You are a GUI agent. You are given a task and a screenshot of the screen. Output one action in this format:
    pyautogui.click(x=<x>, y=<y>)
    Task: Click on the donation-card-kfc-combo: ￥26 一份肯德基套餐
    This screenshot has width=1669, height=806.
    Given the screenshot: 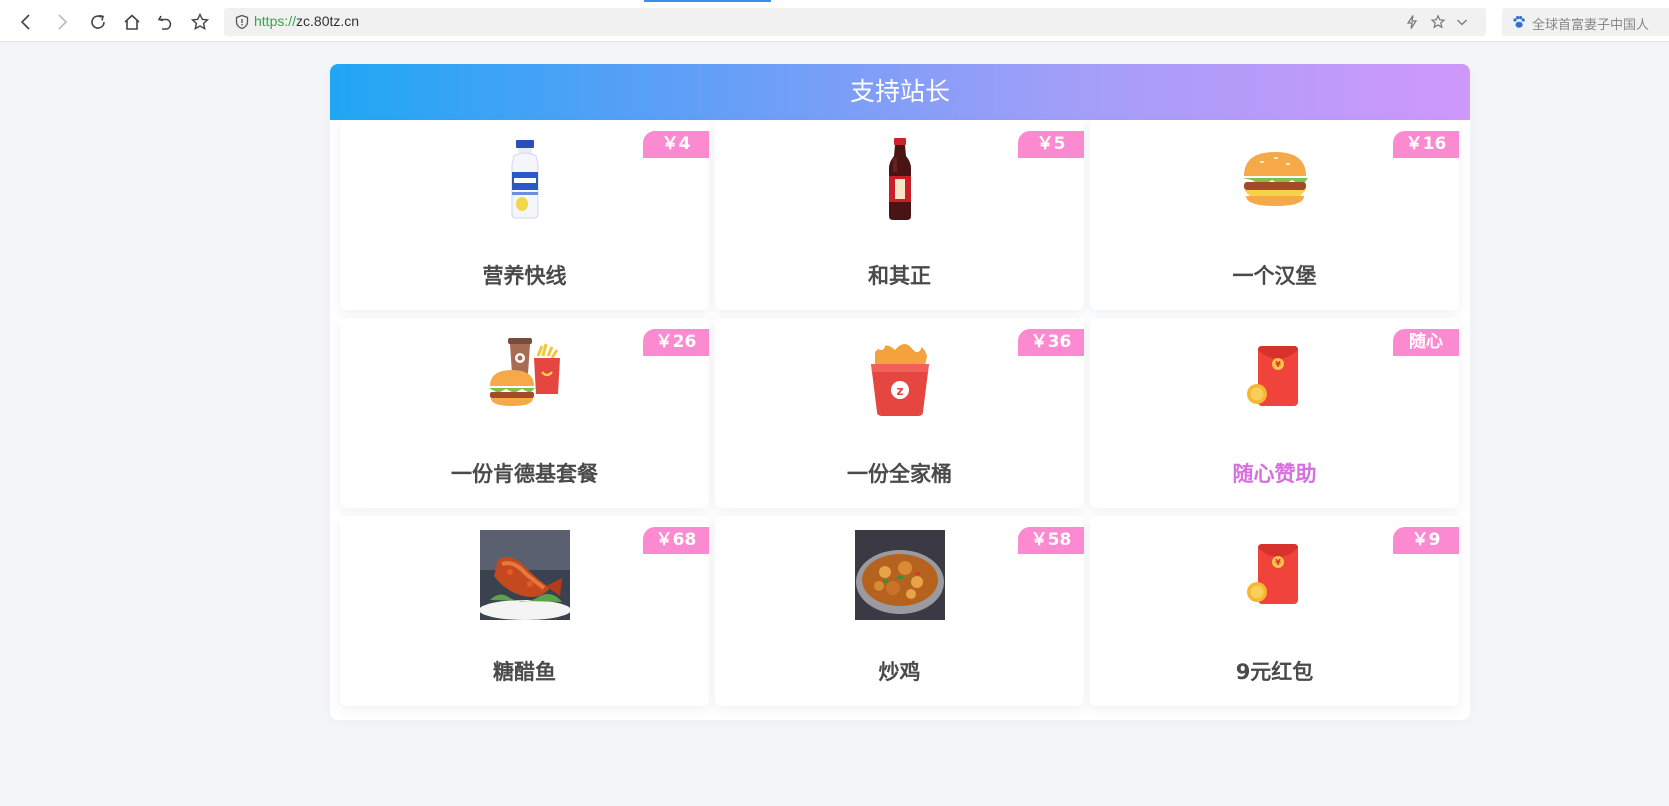 What is the action you would take?
    pyautogui.click(x=524, y=413)
    